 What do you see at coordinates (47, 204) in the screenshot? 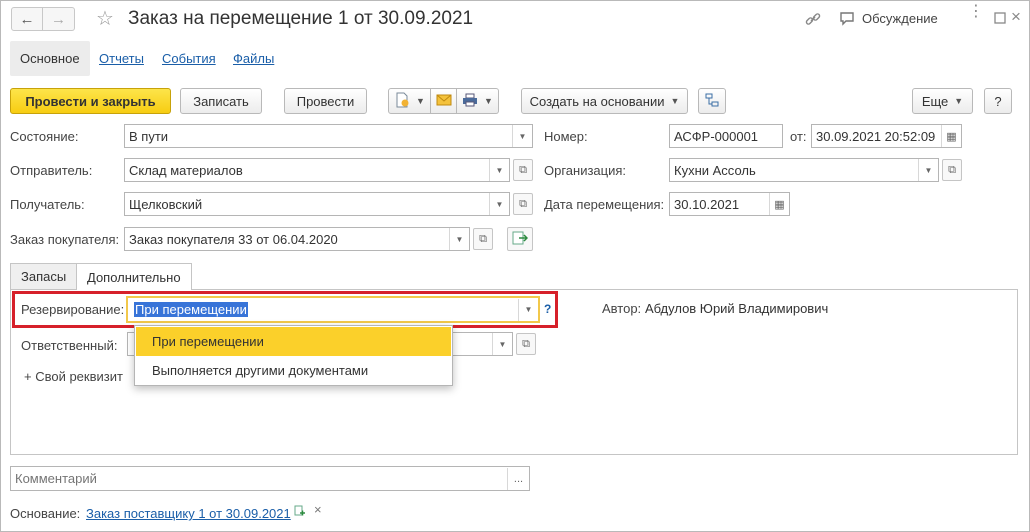
I see `receiver-label: Получатель:` at bounding box center [47, 204].